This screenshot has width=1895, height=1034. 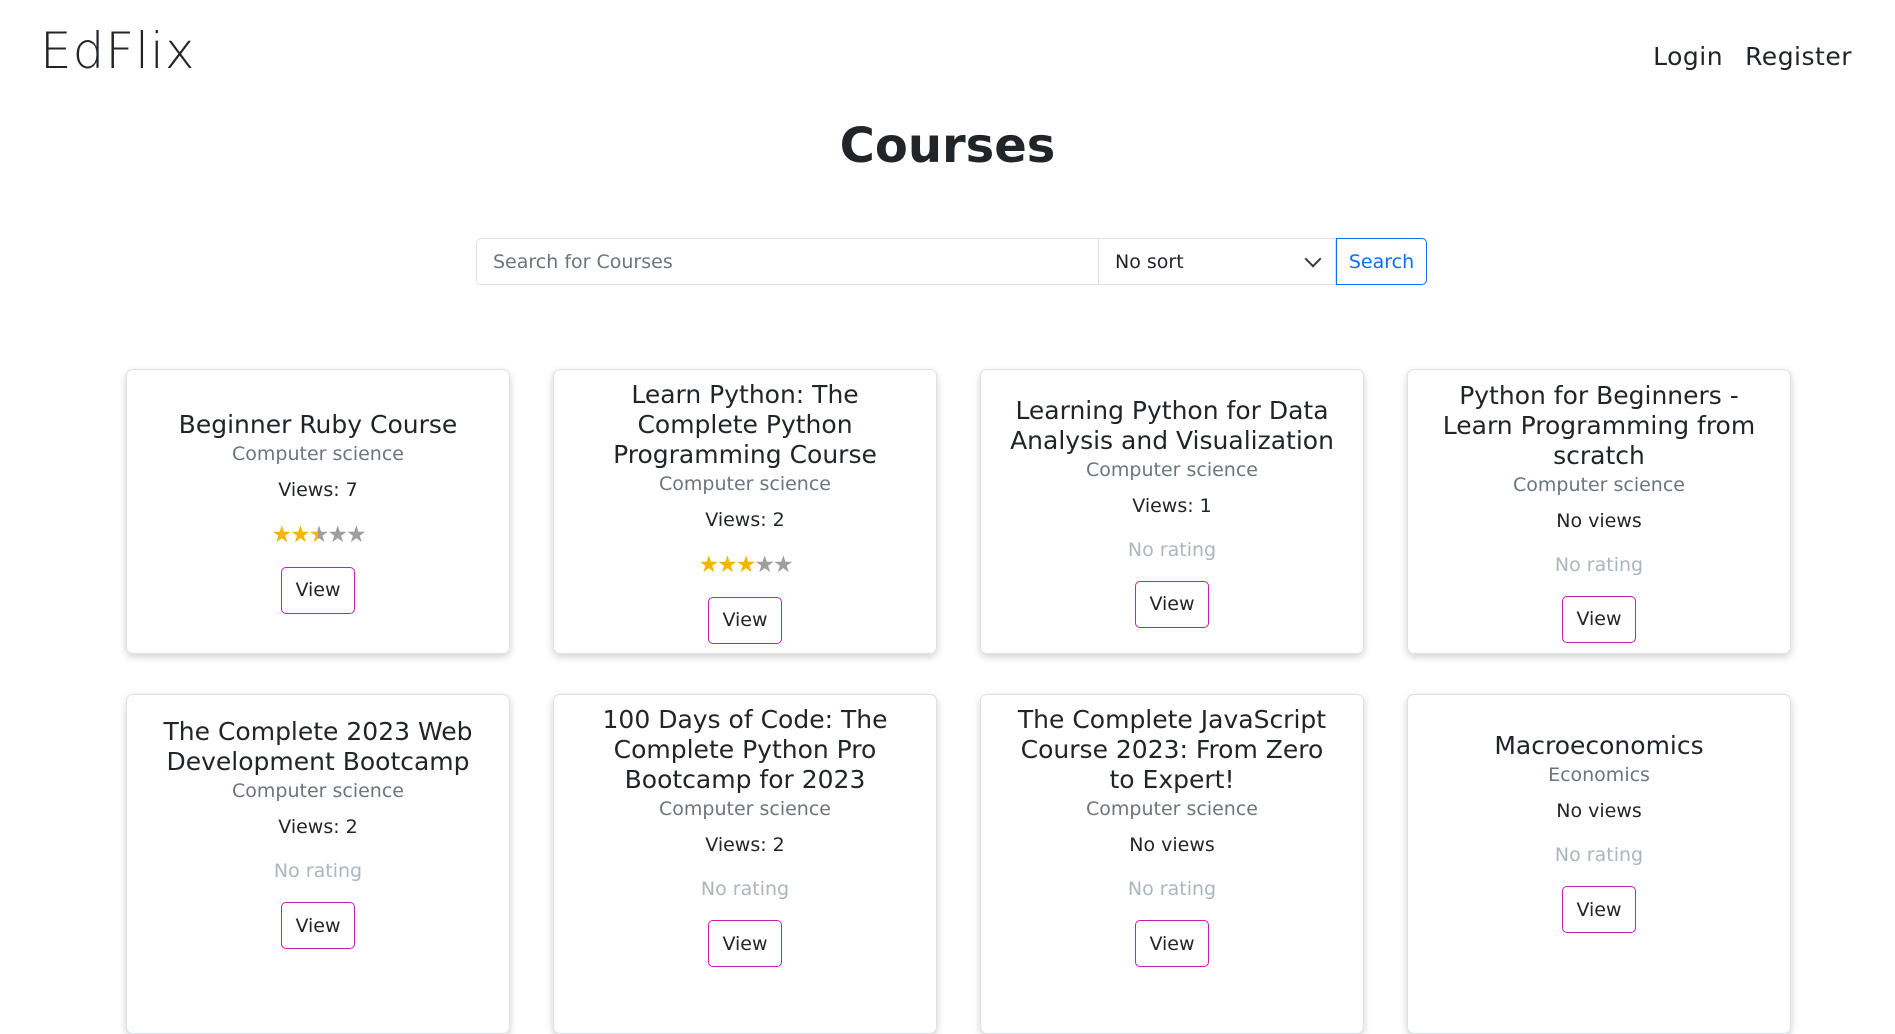 I want to click on navbar: EdFlix Login Register, so click(x=947, y=55).